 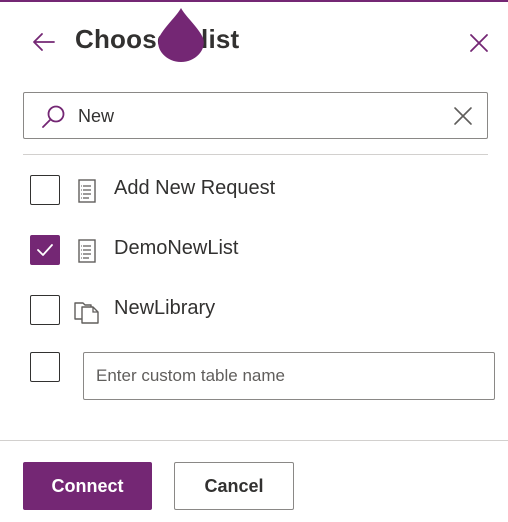 What do you see at coordinates (181, 35) in the screenshot?
I see `drop-marker-icon` at bounding box center [181, 35].